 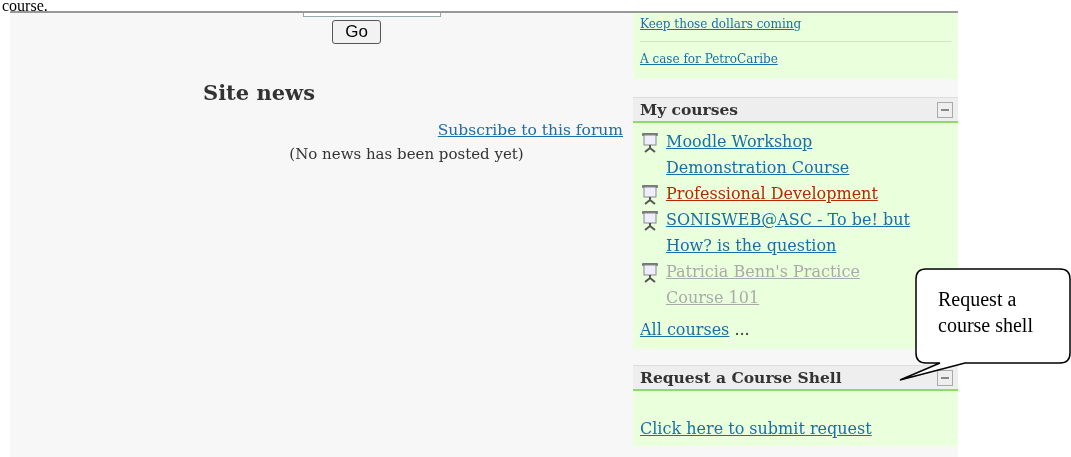 I want to click on collapse-icon, so click(x=945, y=377).